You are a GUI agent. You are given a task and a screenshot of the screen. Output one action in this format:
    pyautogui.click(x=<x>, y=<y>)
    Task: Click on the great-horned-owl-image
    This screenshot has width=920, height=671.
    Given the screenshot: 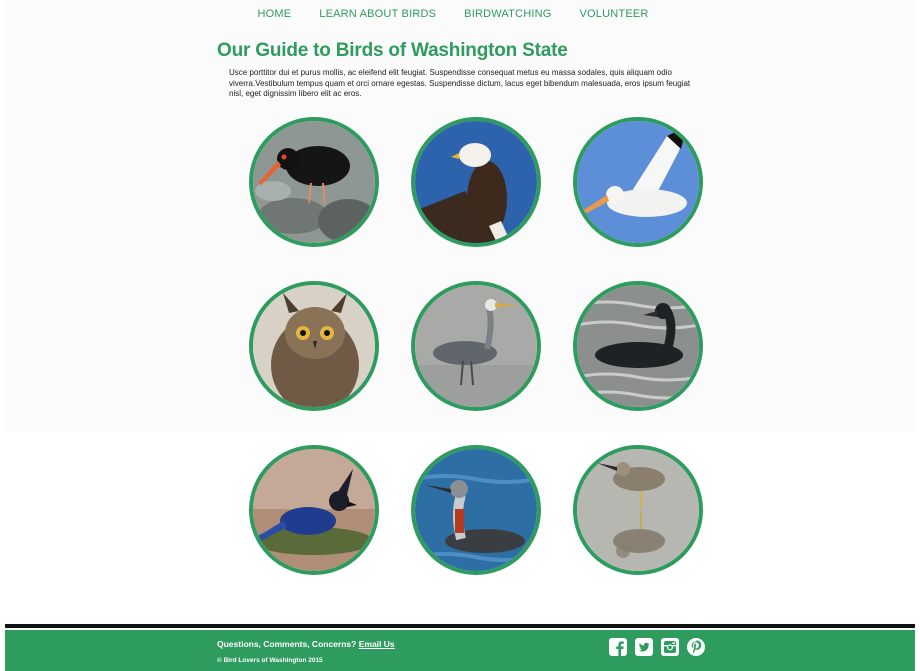 What is the action you would take?
    pyautogui.click(x=314, y=346)
    